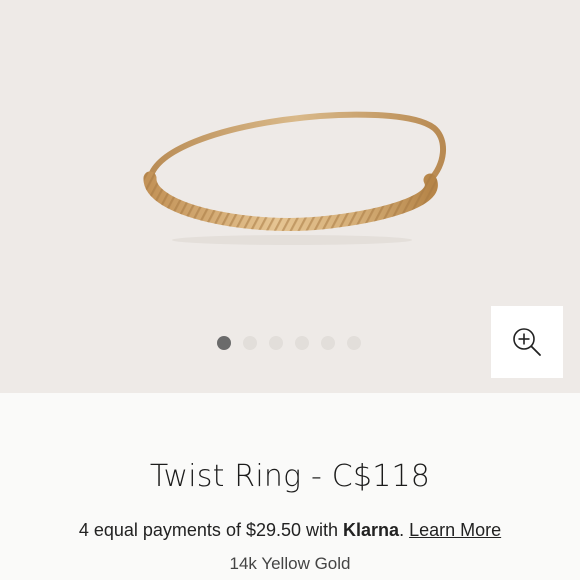 This screenshot has height=580, width=580. Describe the element at coordinates (371, 530) in the screenshot. I see `klarna-brand: Klarna` at that location.